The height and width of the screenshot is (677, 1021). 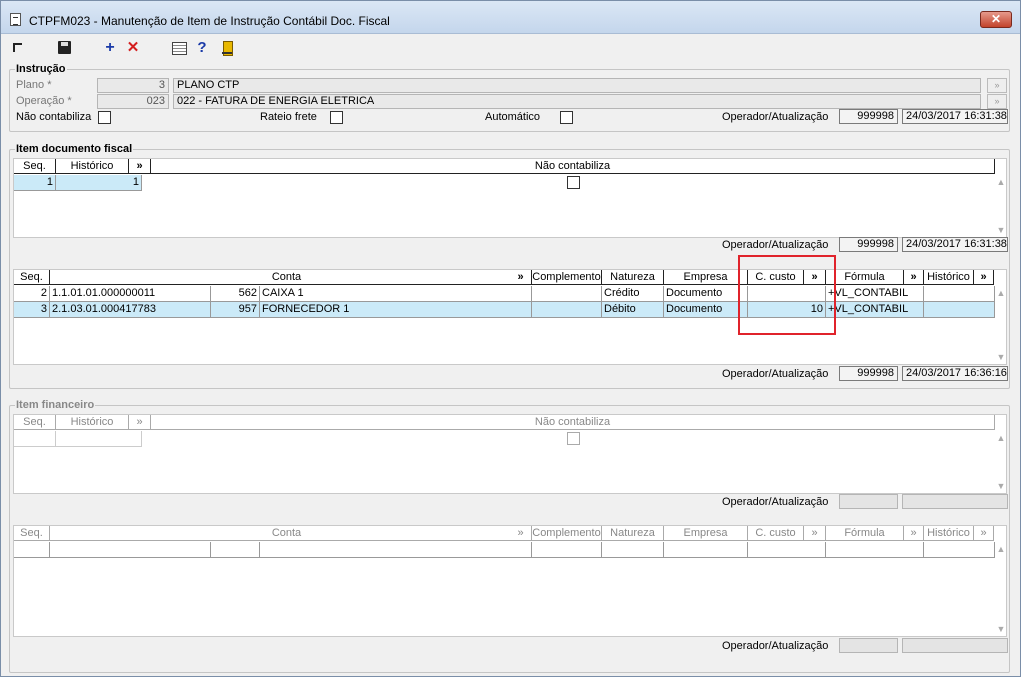 What do you see at coordinates (18, 48) in the screenshot?
I see `nav-arrow-icon` at bounding box center [18, 48].